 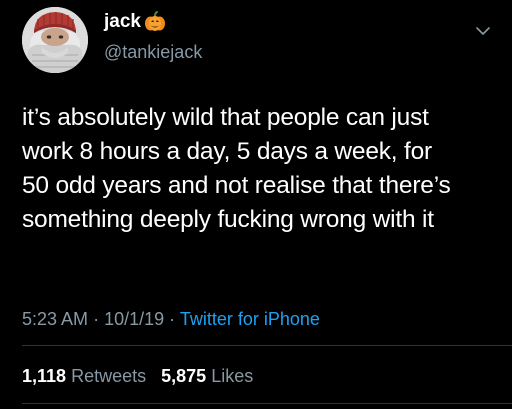 I want to click on retweets-stat: 1,118 Retweets, so click(x=84, y=376).